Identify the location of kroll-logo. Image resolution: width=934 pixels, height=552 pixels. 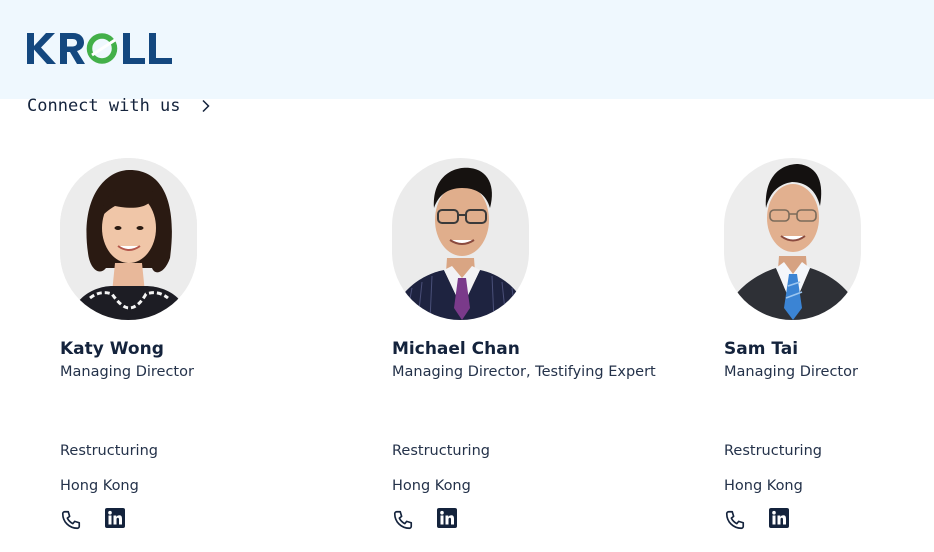
(102, 48).